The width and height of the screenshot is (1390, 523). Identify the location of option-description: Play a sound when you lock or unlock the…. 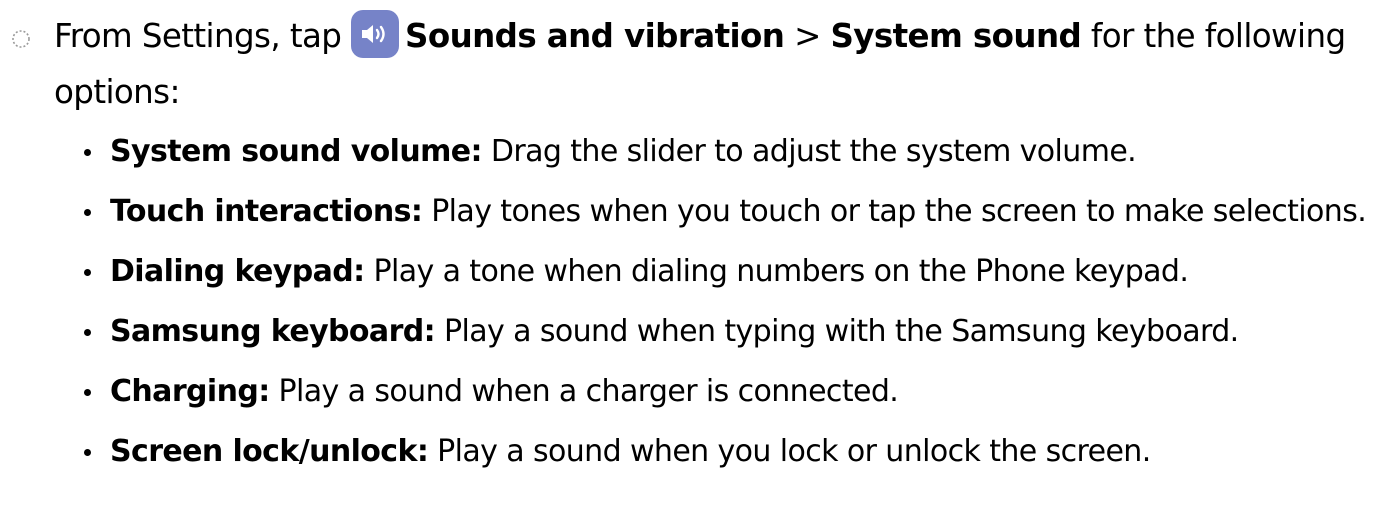
(794, 451).